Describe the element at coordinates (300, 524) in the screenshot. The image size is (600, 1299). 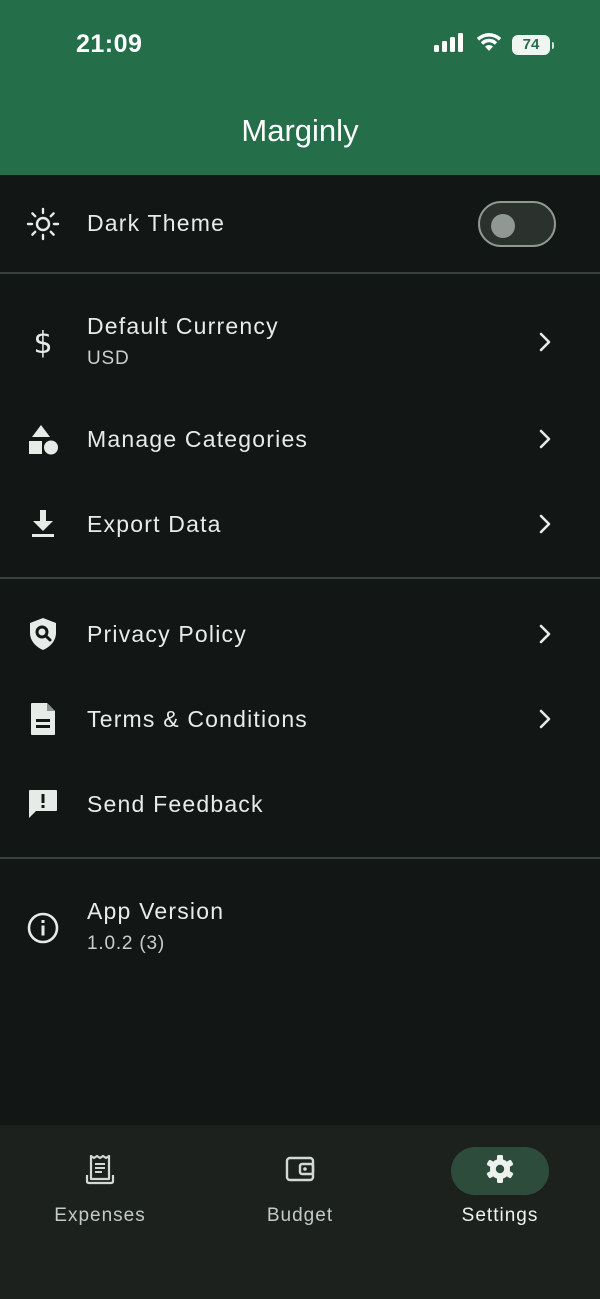
I see `export-data-row: Export Data` at that location.